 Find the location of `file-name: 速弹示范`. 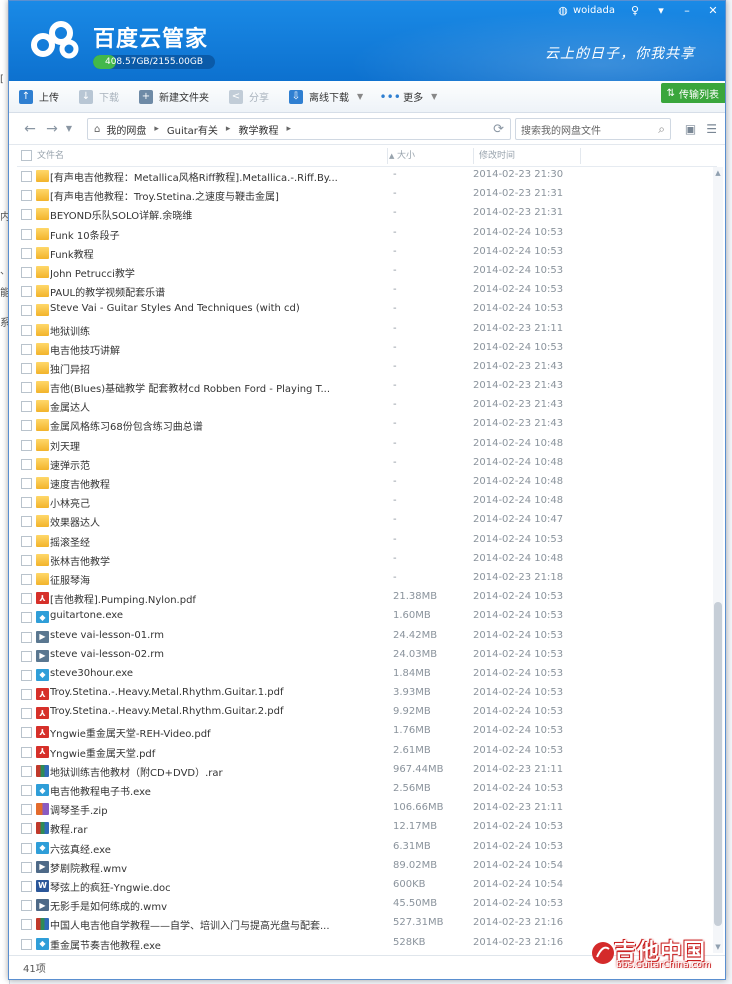

file-name: 速弹示范 is located at coordinates (220, 464).